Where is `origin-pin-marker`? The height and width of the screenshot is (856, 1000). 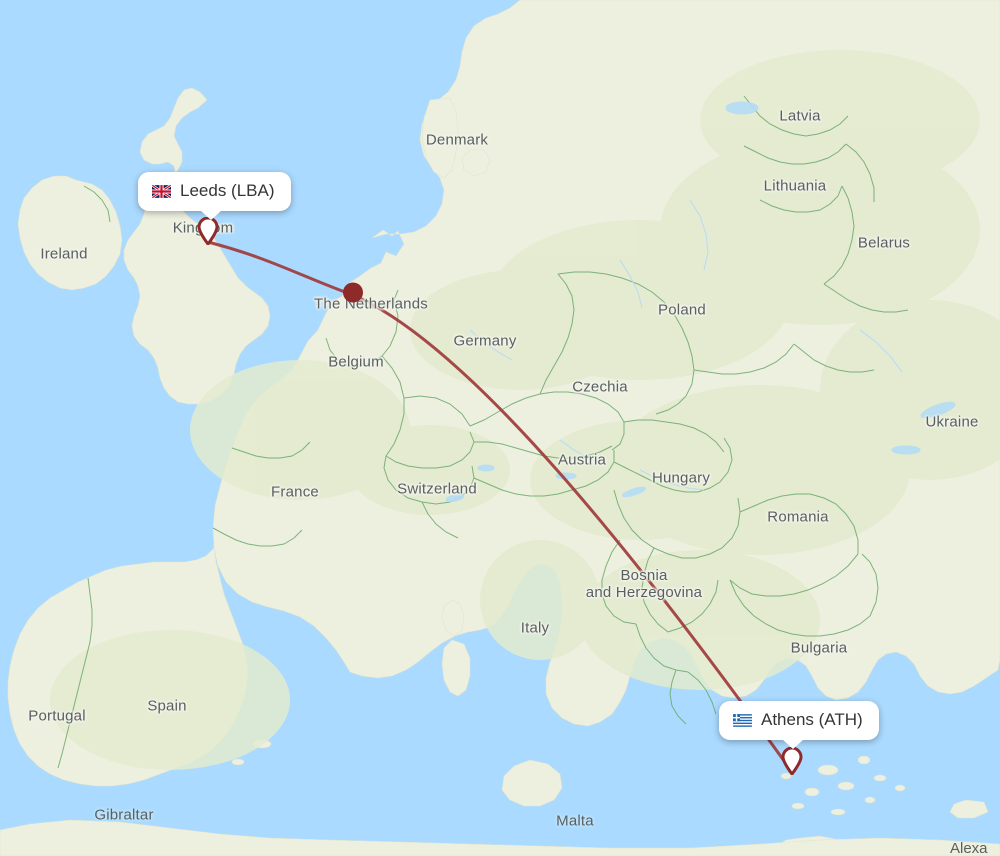
origin-pin-marker is located at coordinates (208, 233).